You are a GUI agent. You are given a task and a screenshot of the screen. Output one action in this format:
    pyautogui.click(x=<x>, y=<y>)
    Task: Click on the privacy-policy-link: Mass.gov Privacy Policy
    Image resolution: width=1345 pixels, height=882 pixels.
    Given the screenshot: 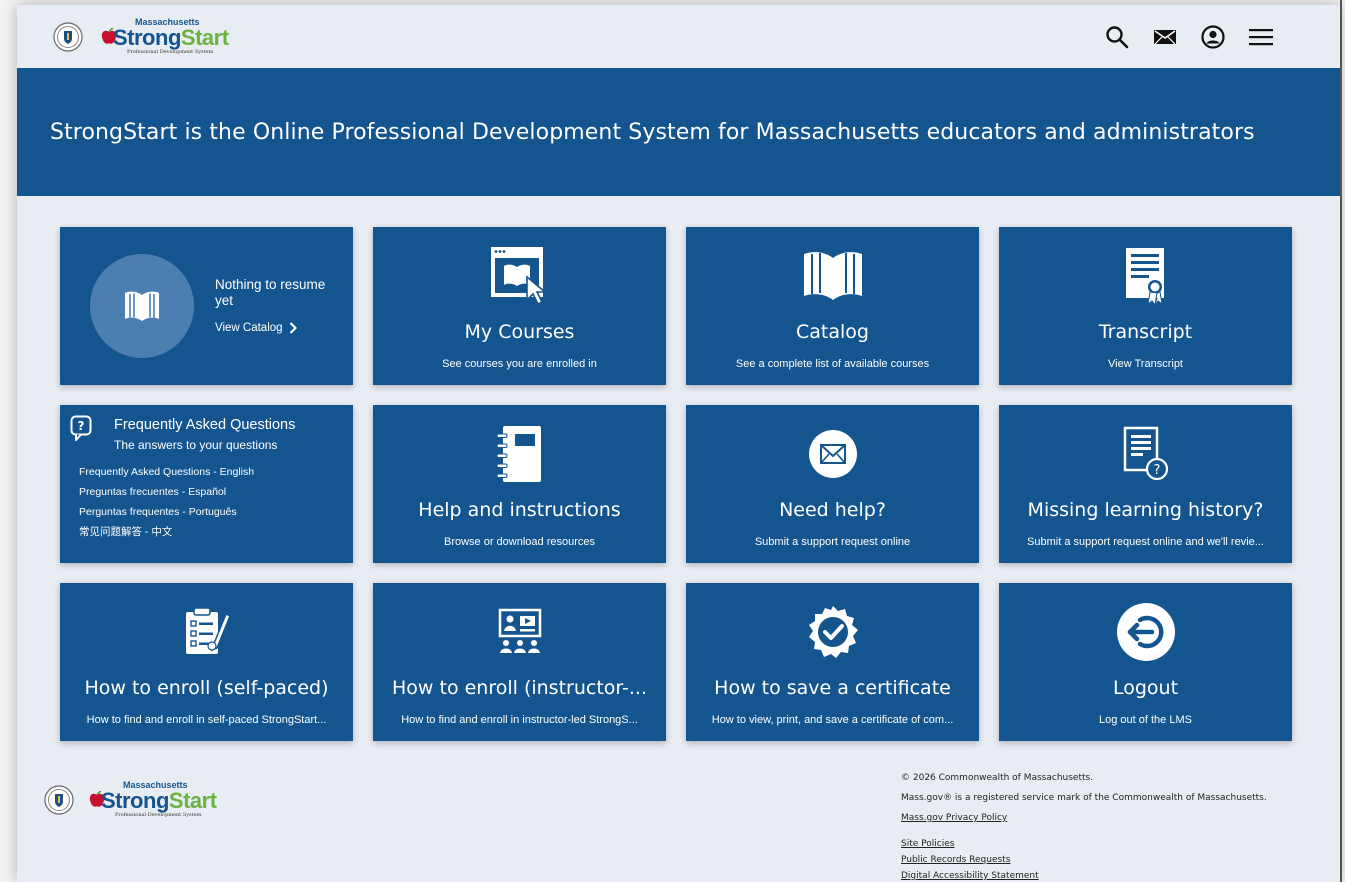 What is the action you would take?
    pyautogui.click(x=1084, y=818)
    